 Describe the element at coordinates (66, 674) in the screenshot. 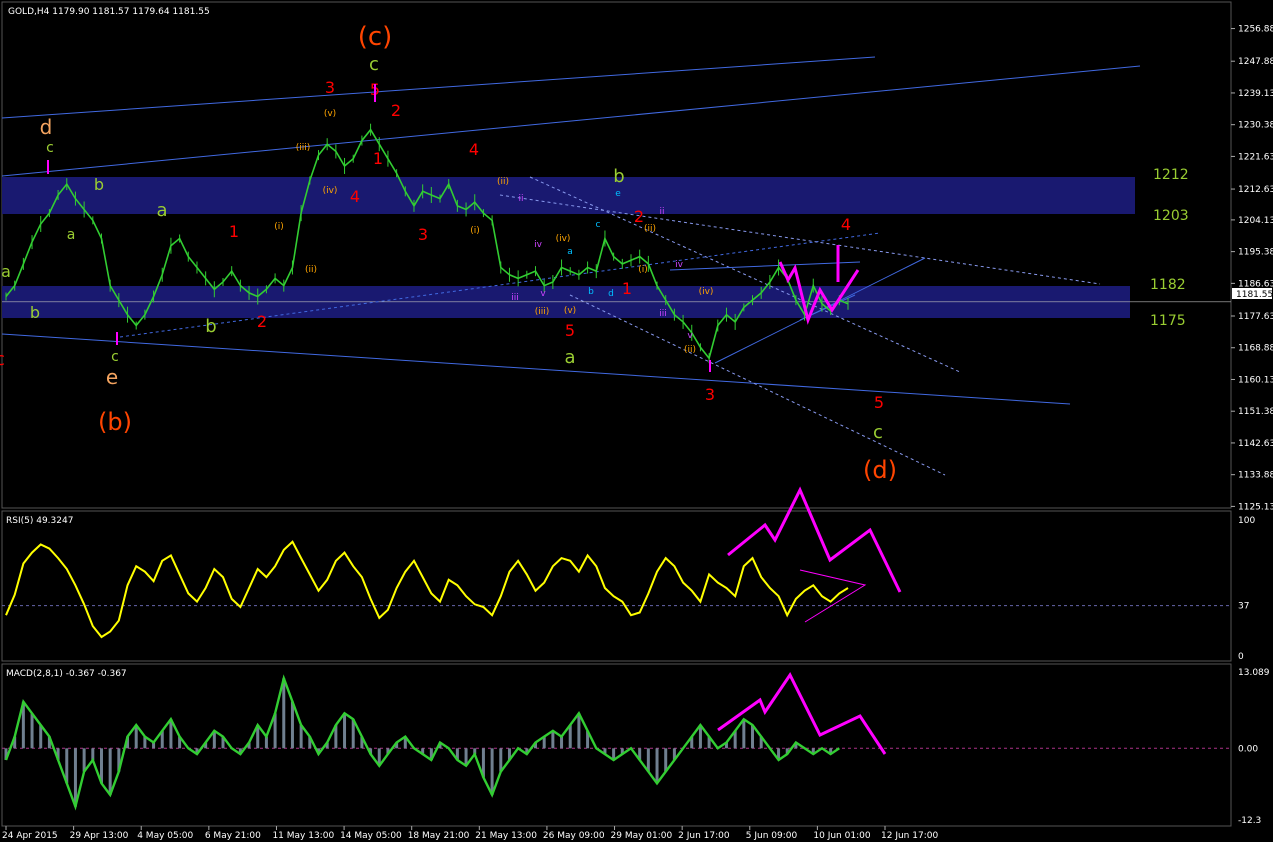

I see `macd-header: MACD(2,8,1) -0.367 -0.367` at that location.